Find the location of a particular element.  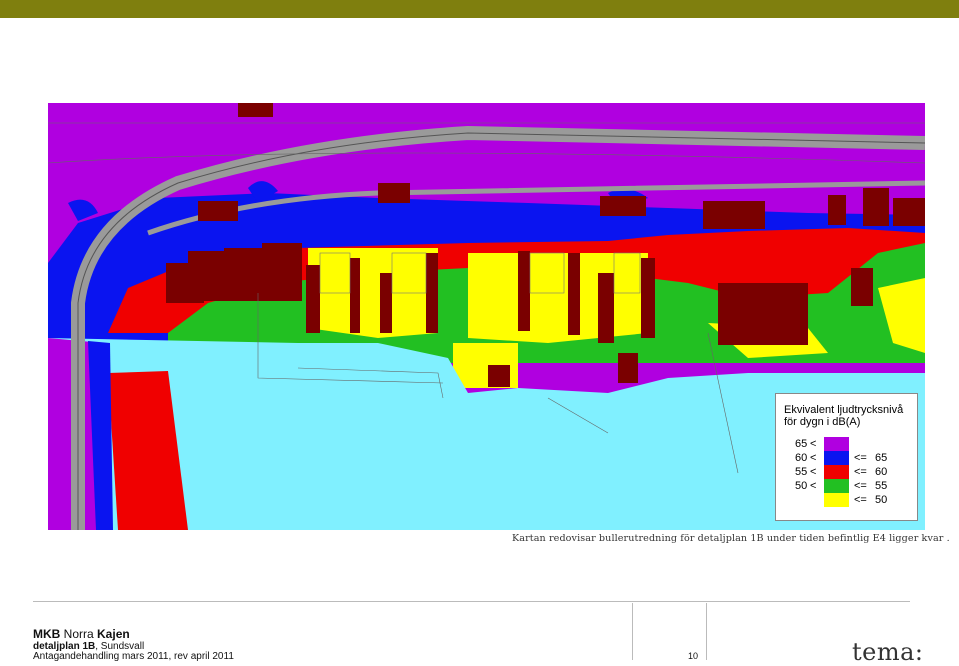

page-number: 10 is located at coordinates (693, 656).